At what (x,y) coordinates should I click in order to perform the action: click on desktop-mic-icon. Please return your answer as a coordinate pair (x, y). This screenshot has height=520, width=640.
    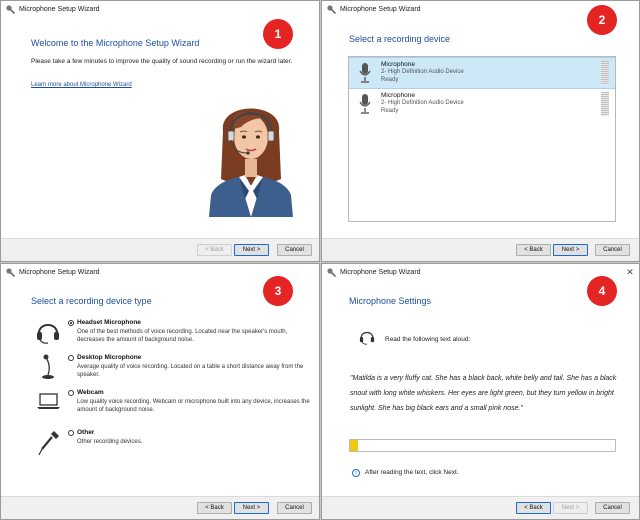
    Looking at the image, I should click on (48, 366).